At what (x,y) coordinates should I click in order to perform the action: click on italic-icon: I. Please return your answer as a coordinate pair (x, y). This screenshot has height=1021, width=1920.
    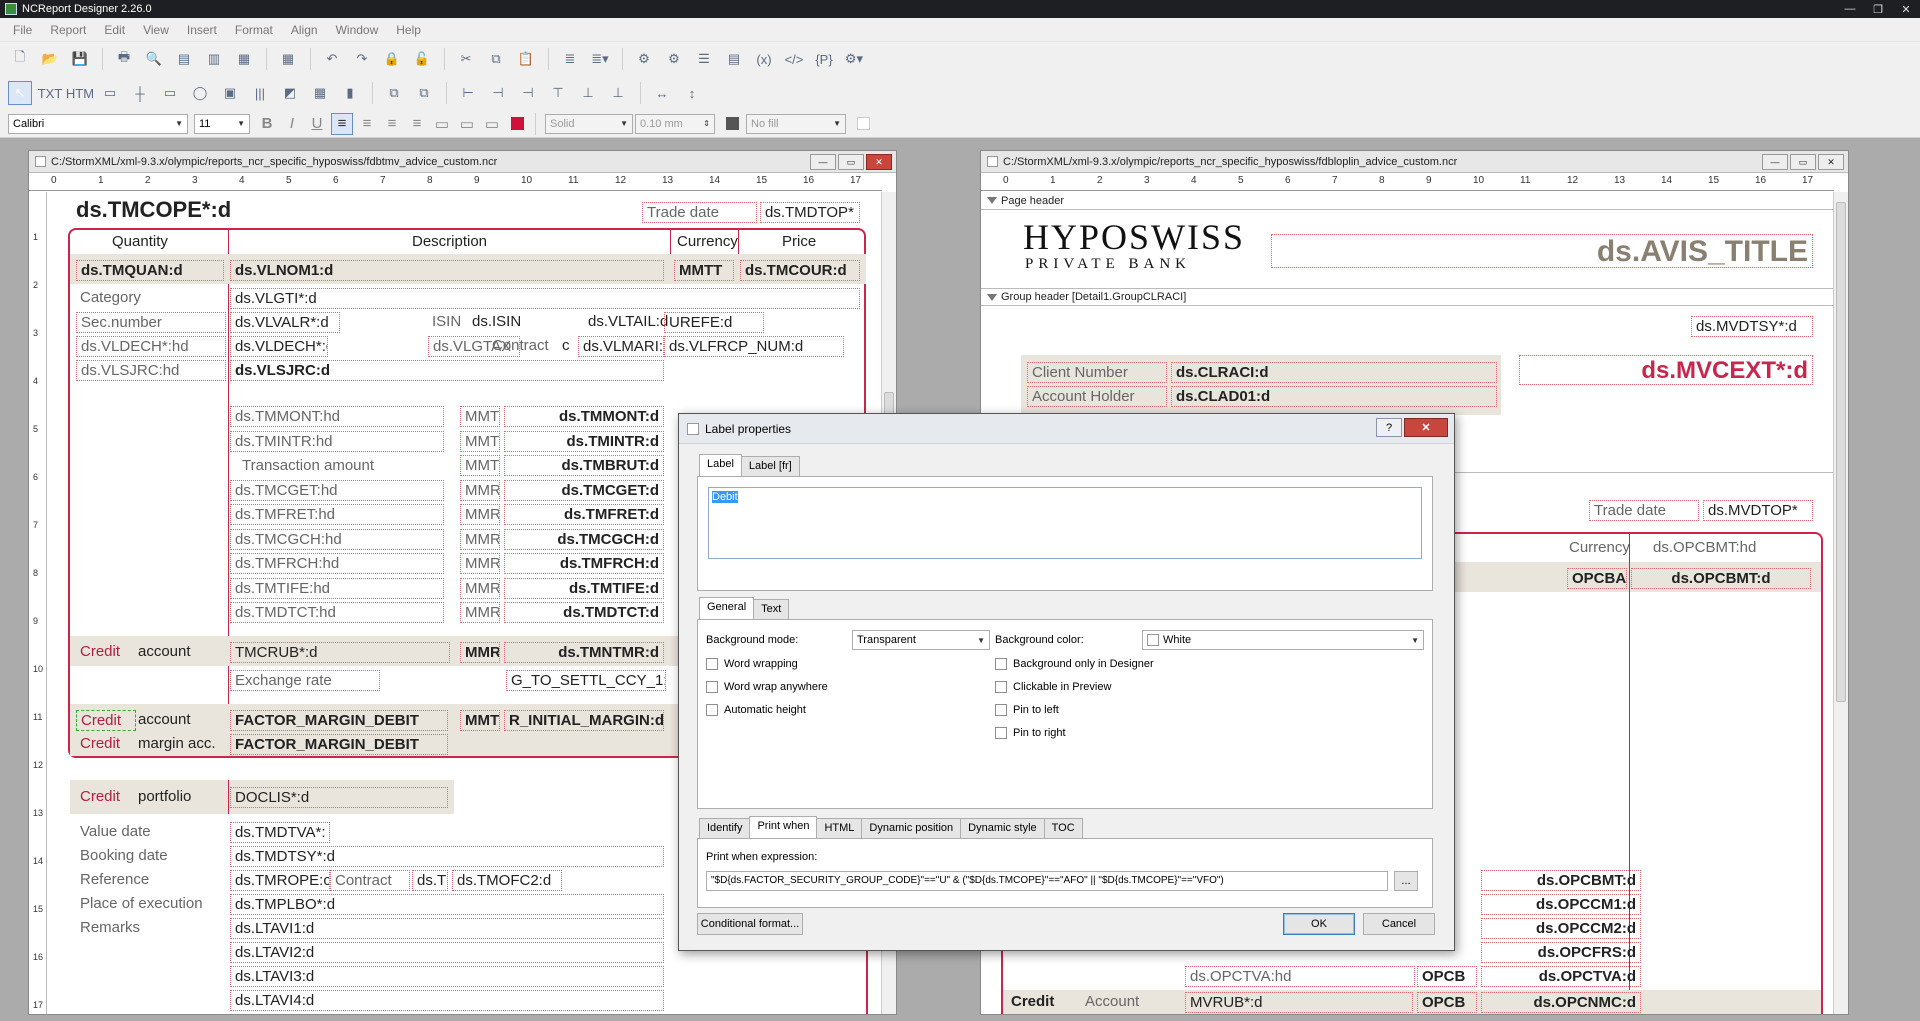
    Looking at the image, I should click on (292, 124).